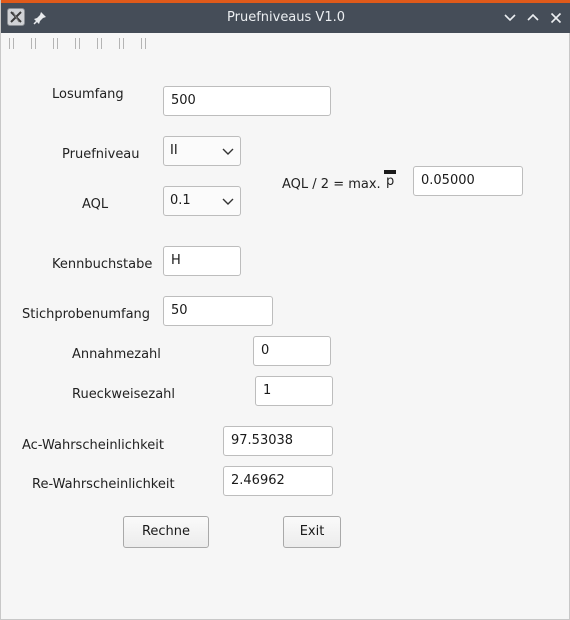  What do you see at coordinates (202, 261) in the screenshot?
I see `kennbuchstabe-input: H` at bounding box center [202, 261].